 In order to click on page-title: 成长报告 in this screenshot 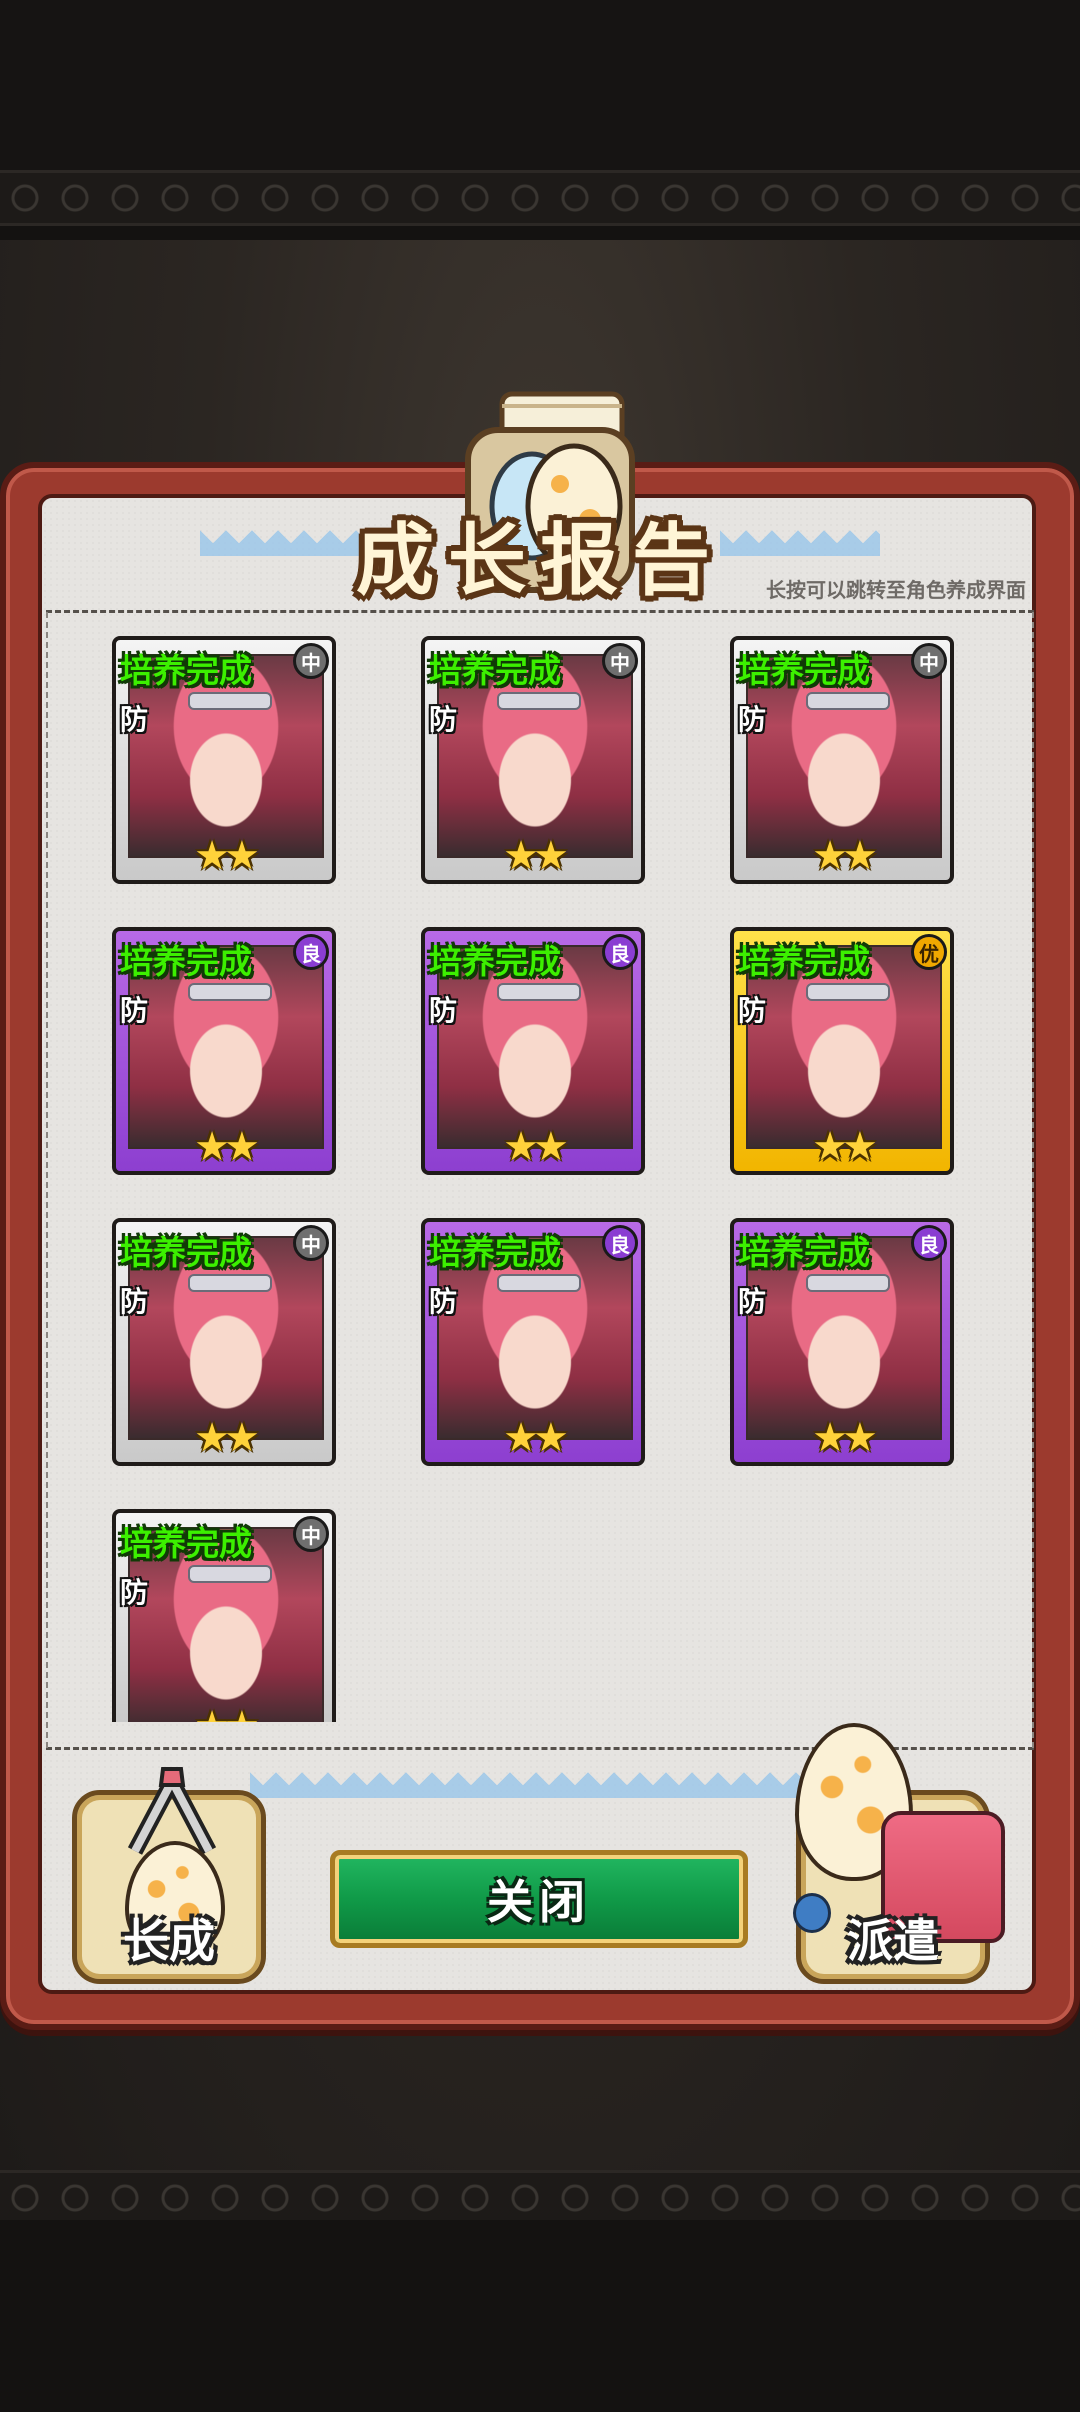, I will do `click(539, 561)`.